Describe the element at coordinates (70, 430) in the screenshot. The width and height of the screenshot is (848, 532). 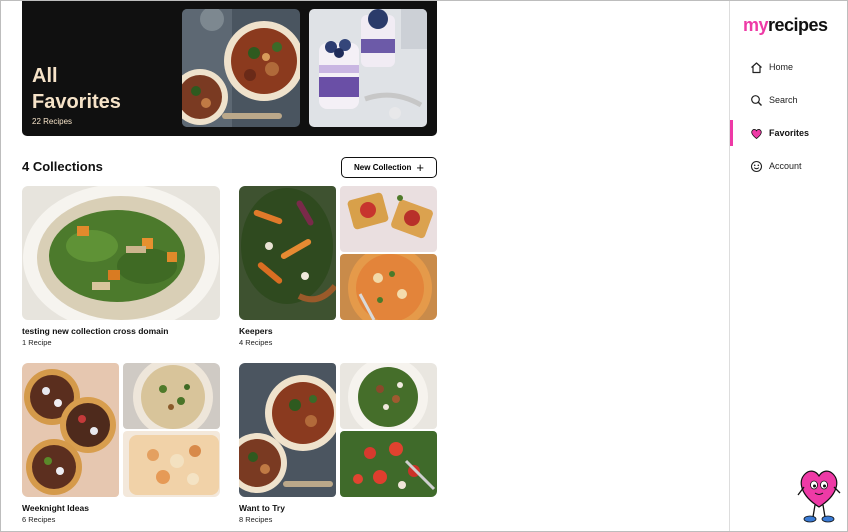
I see `collection-image-tostadas` at that location.